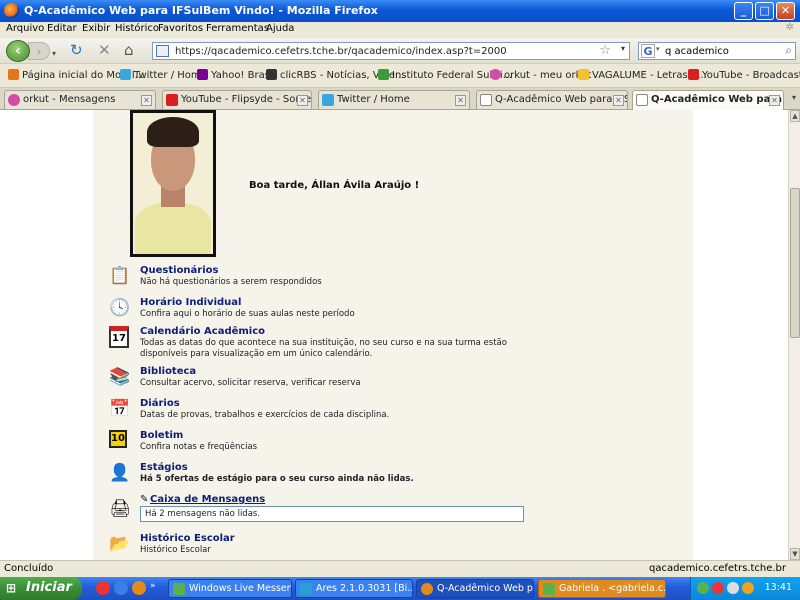 The height and width of the screenshot is (600, 800). I want to click on scrollbar-thumb, so click(795, 263).